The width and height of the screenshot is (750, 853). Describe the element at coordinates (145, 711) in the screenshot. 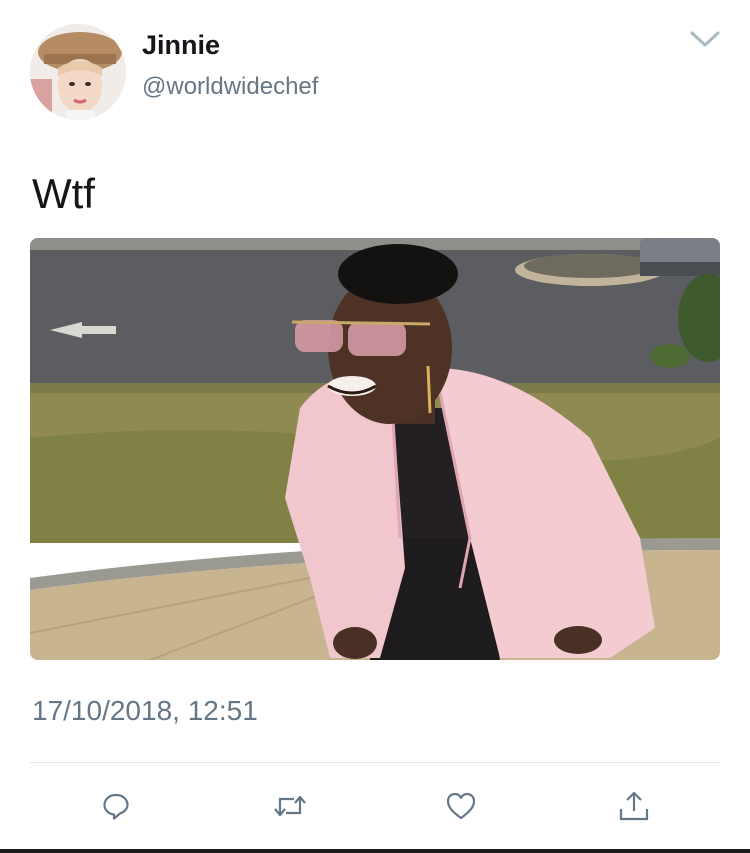

I see `tweet-timestamp: 17/10/2018, 12:51` at that location.